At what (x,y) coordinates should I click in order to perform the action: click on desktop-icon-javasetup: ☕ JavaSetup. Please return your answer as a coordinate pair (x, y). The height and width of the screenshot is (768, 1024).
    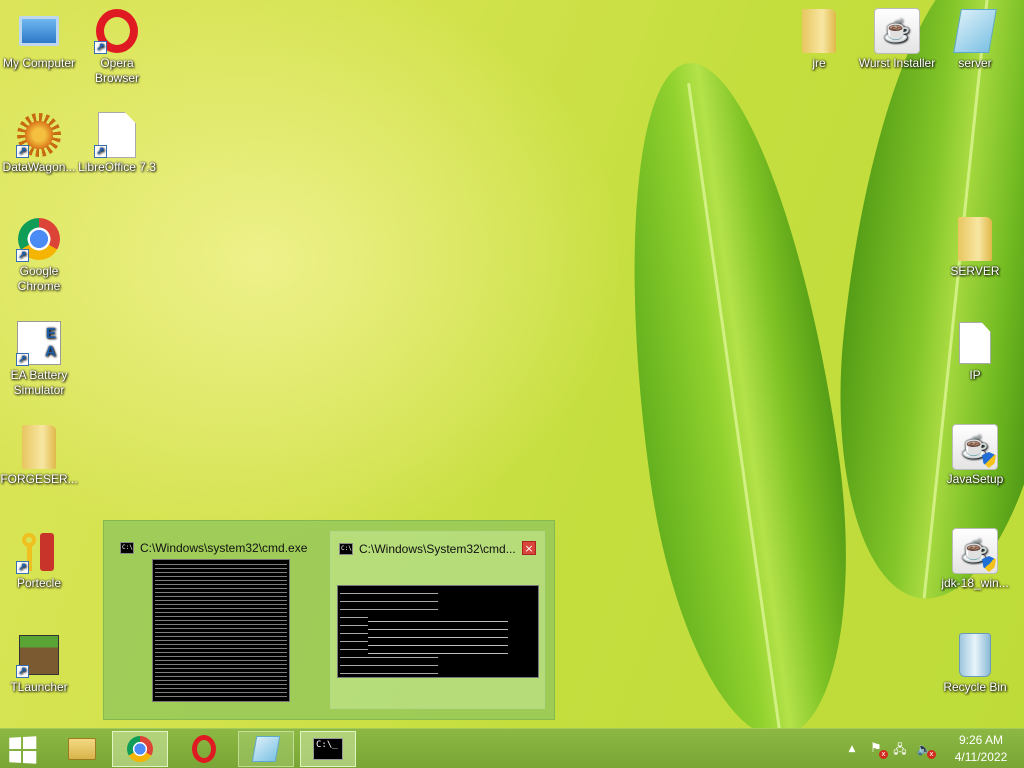
    Looking at the image, I should click on (975, 455).